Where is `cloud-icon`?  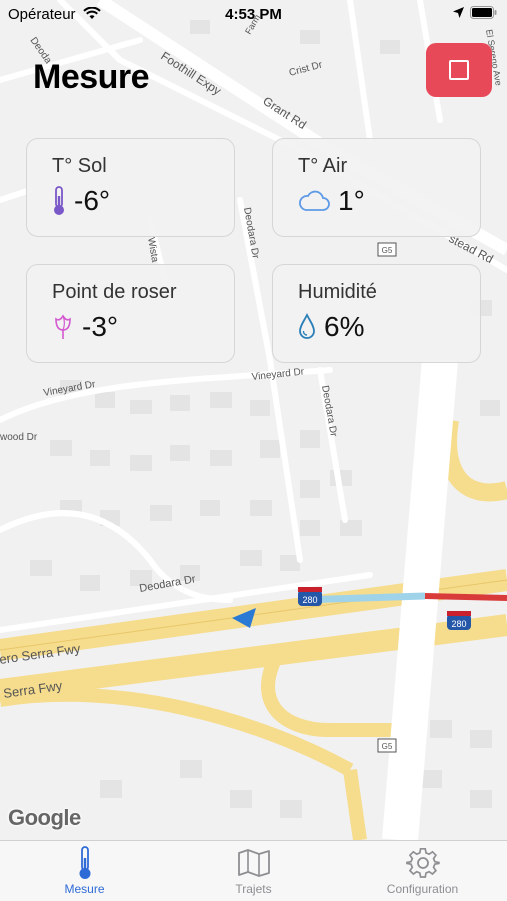
cloud-icon is located at coordinates (314, 200).